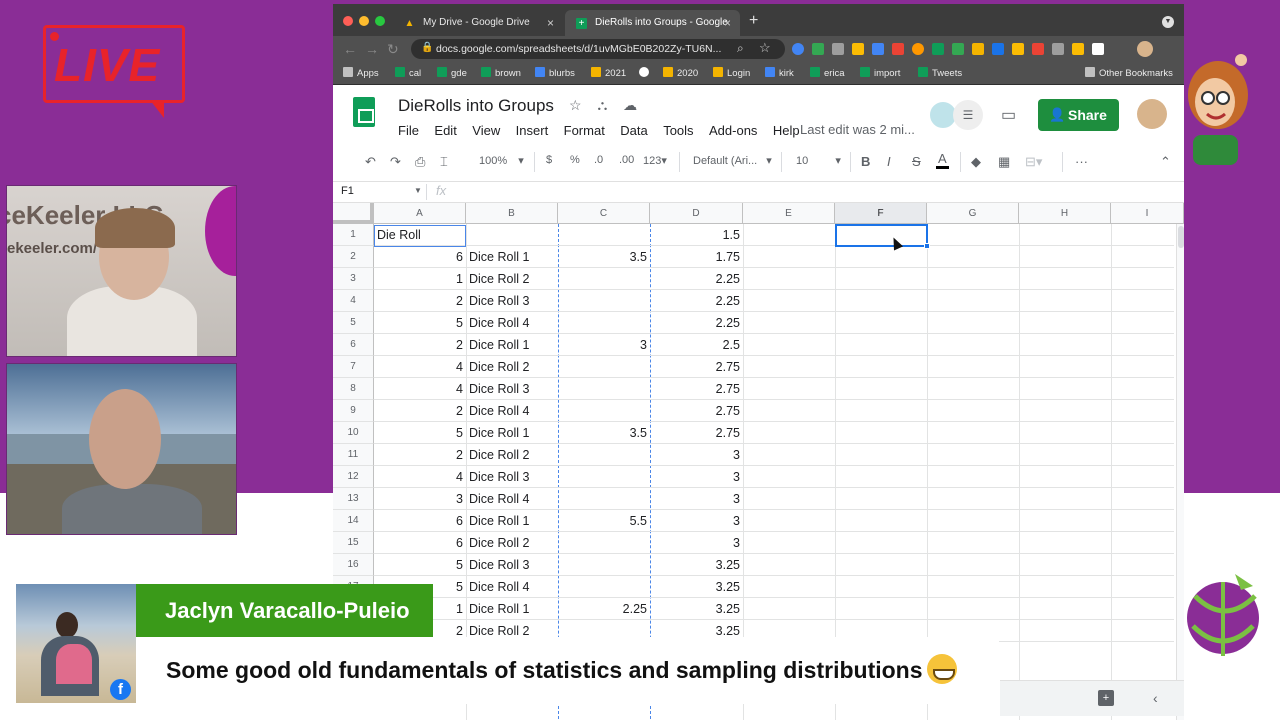  What do you see at coordinates (604, 609) in the screenshot?
I see `cell-c: 2.25` at bounding box center [604, 609].